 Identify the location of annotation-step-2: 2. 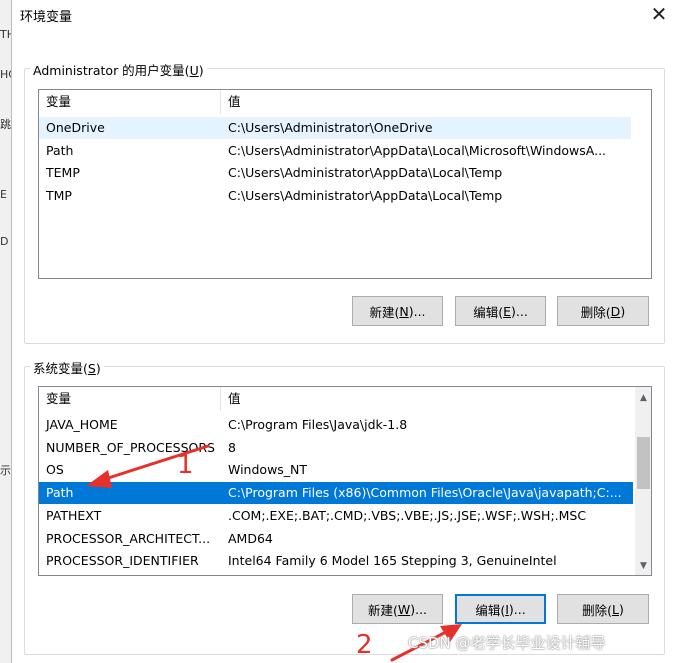
(364, 645).